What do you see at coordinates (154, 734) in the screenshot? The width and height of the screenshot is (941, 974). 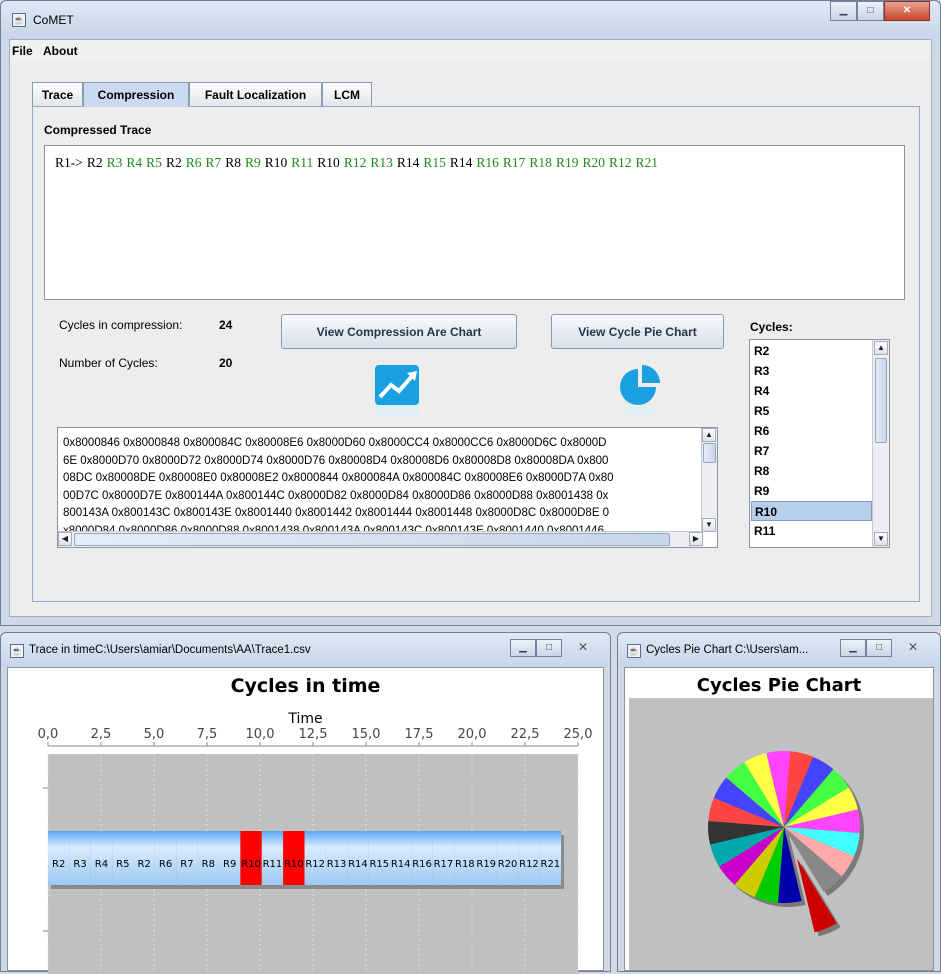 I see `x-tick-label: 5,0` at bounding box center [154, 734].